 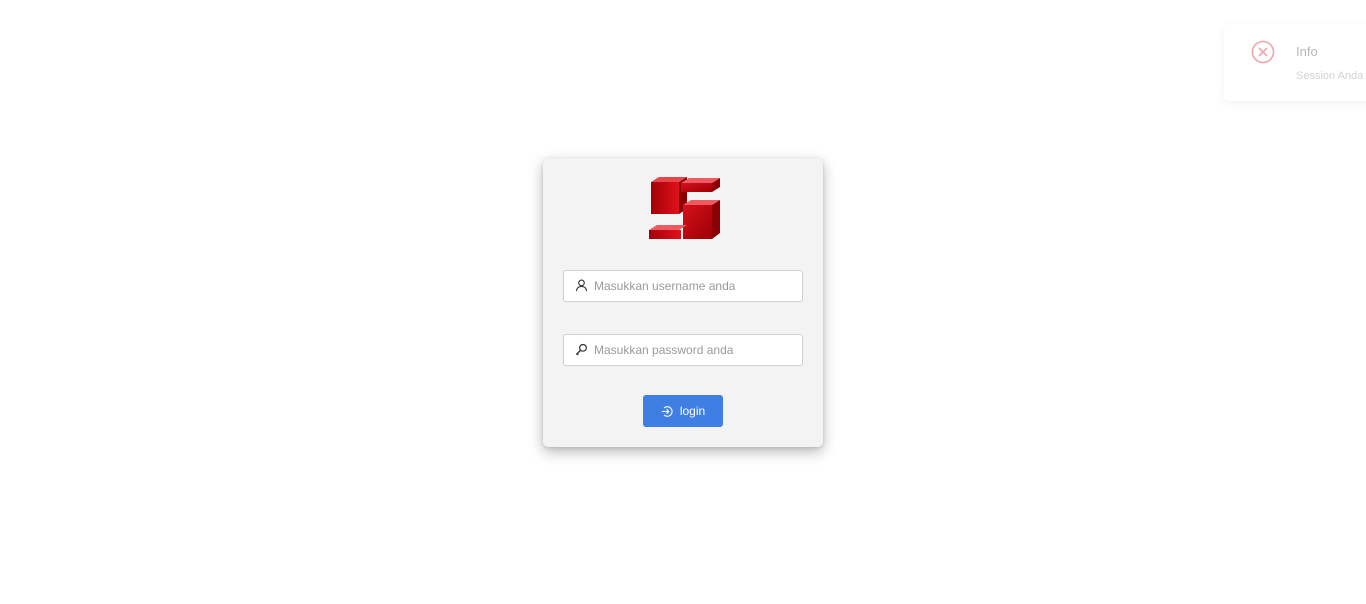 I want to click on username-input, so click(x=694, y=286).